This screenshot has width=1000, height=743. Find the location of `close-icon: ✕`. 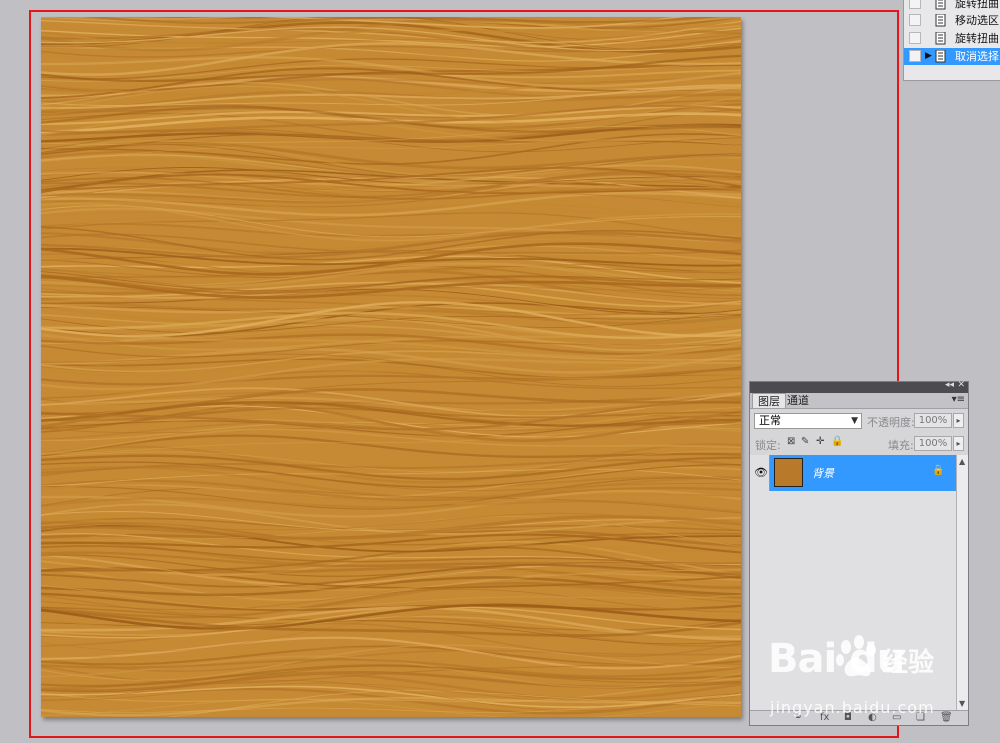

close-icon: ✕ is located at coordinates (961, 385).